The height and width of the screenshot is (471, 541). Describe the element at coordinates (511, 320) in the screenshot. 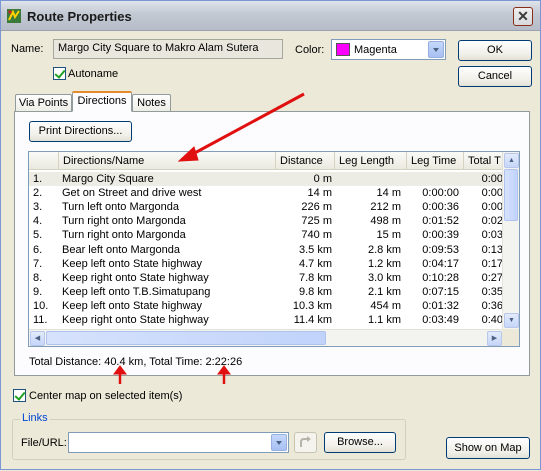

I see `scroll-down-icon: ▼` at that location.